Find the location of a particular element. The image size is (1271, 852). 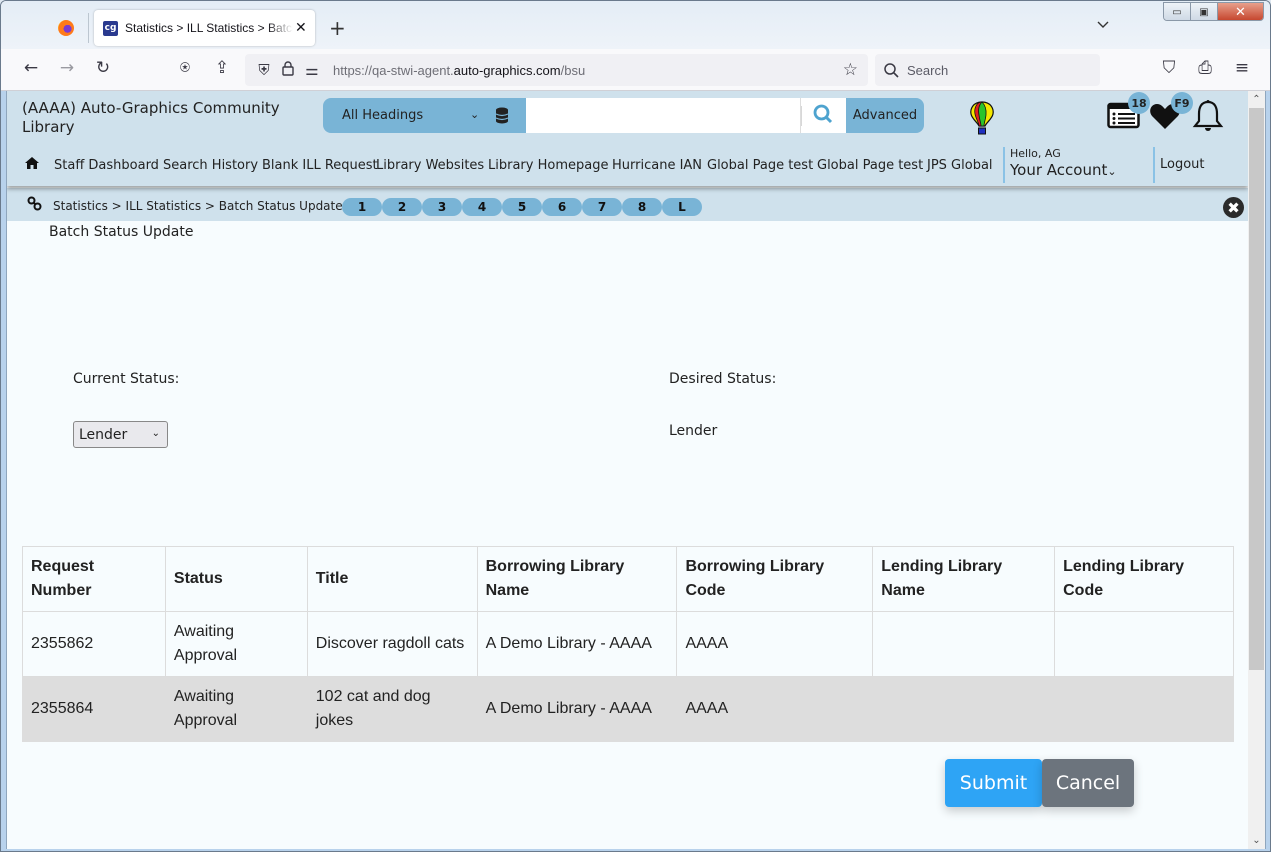

page-shortcut-8: 8 is located at coordinates (642, 207).